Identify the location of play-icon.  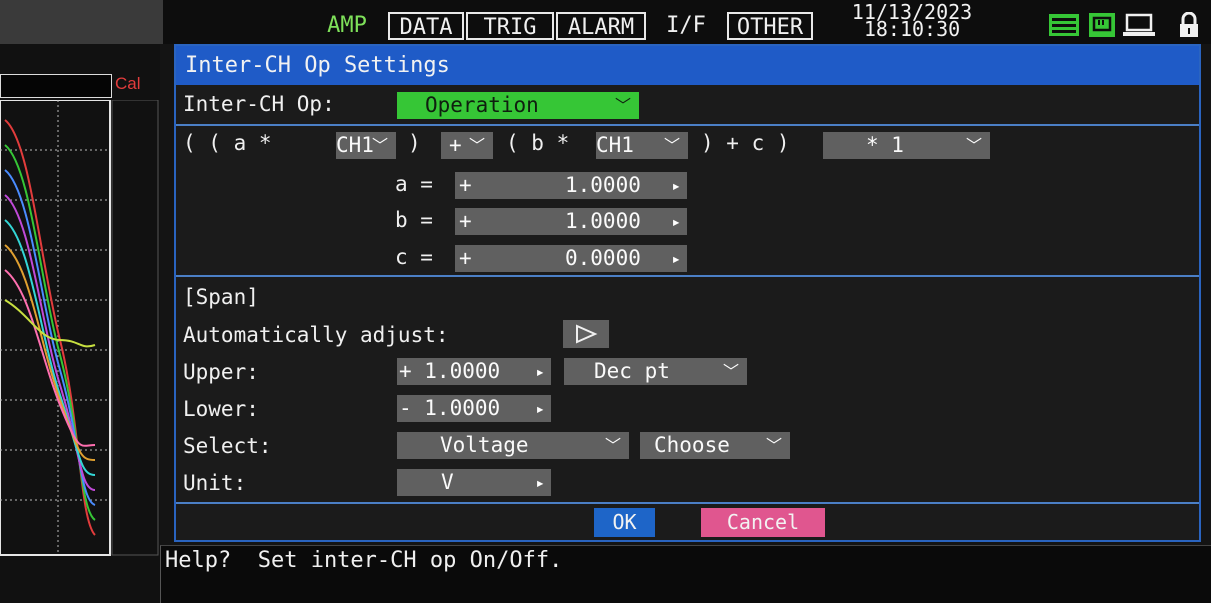
(587, 334).